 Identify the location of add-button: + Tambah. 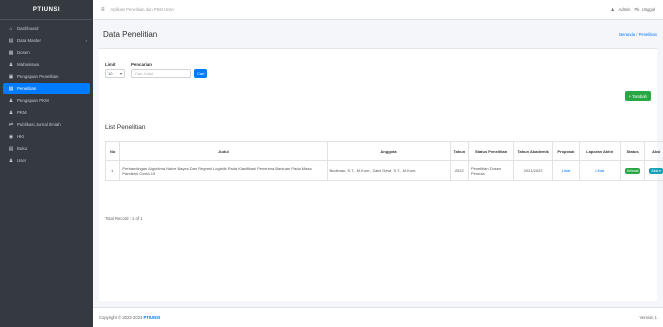
(637, 96).